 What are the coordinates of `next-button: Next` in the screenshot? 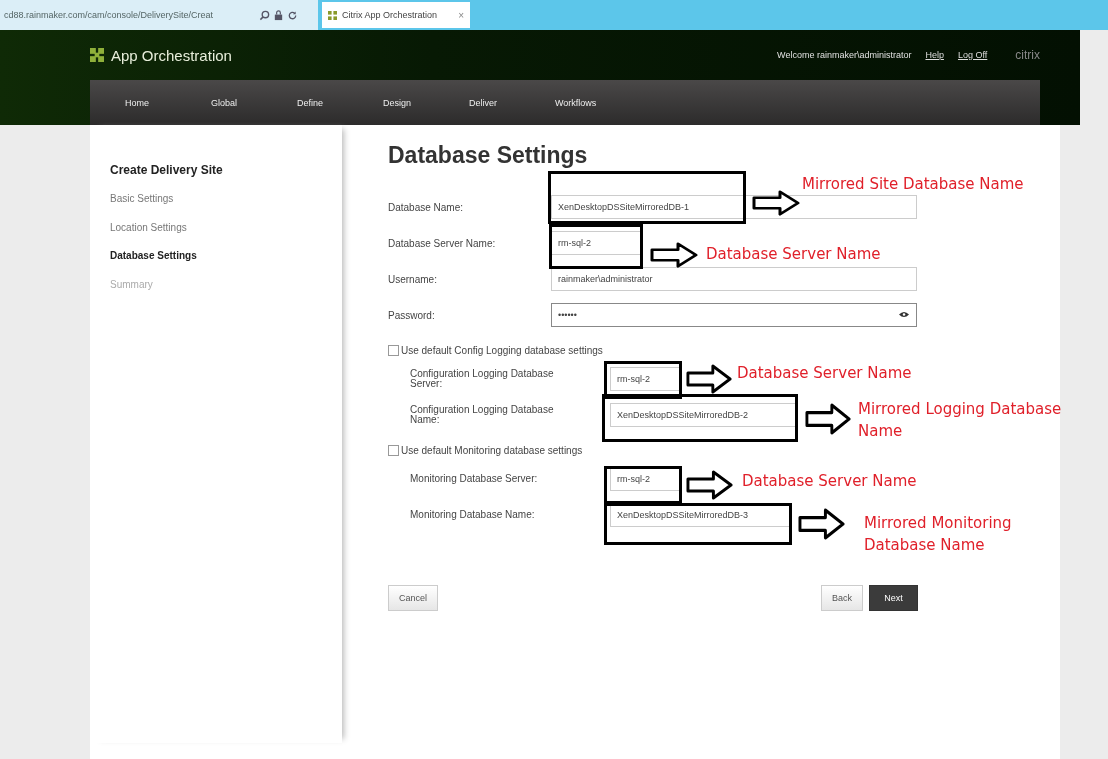 It's located at (893, 598).